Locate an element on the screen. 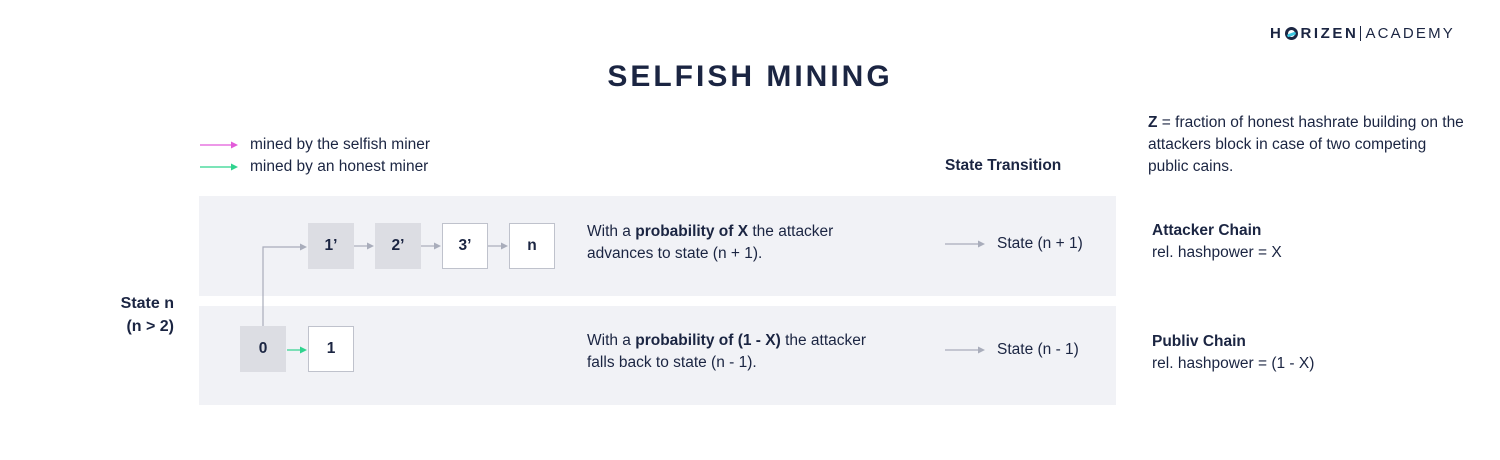 The width and height of the screenshot is (1500, 460). transition-down-label: State (n - 1) is located at coordinates (1038, 349).